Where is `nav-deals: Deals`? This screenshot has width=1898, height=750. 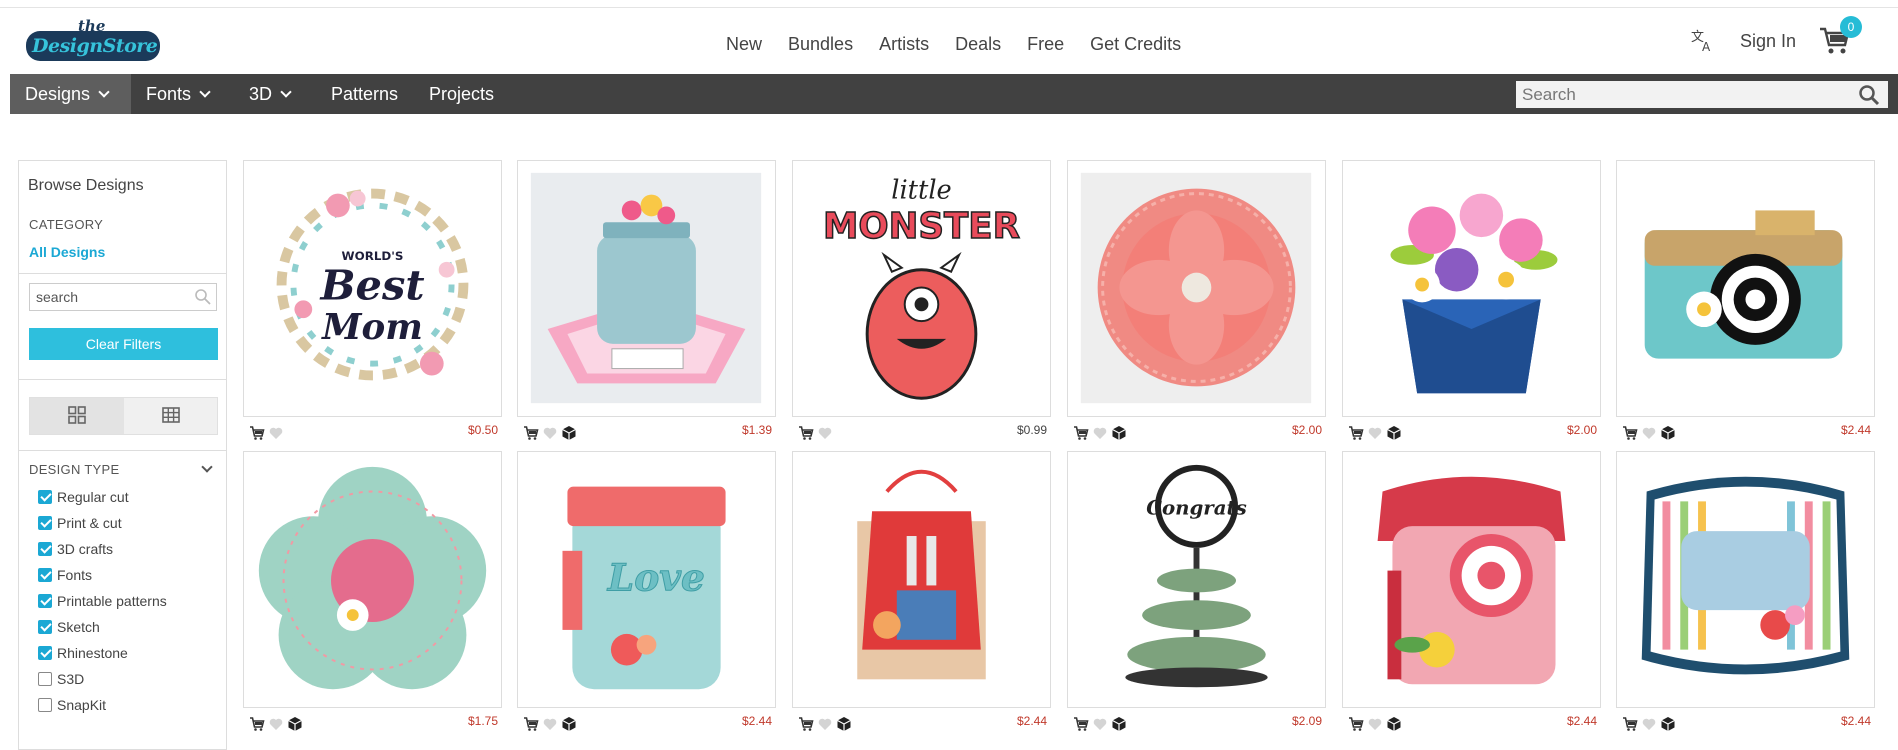
nav-deals: Deals is located at coordinates (978, 44).